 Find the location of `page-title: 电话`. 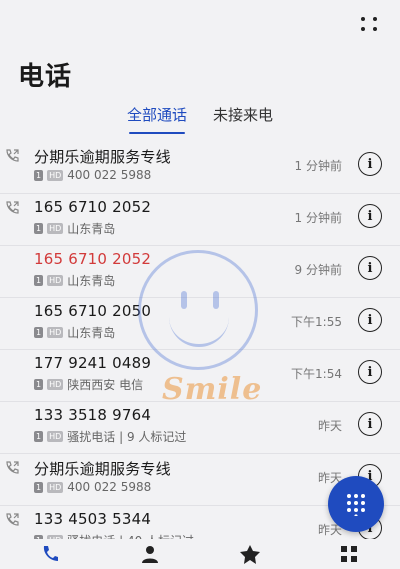

page-title: 电话 is located at coordinates (45, 77).